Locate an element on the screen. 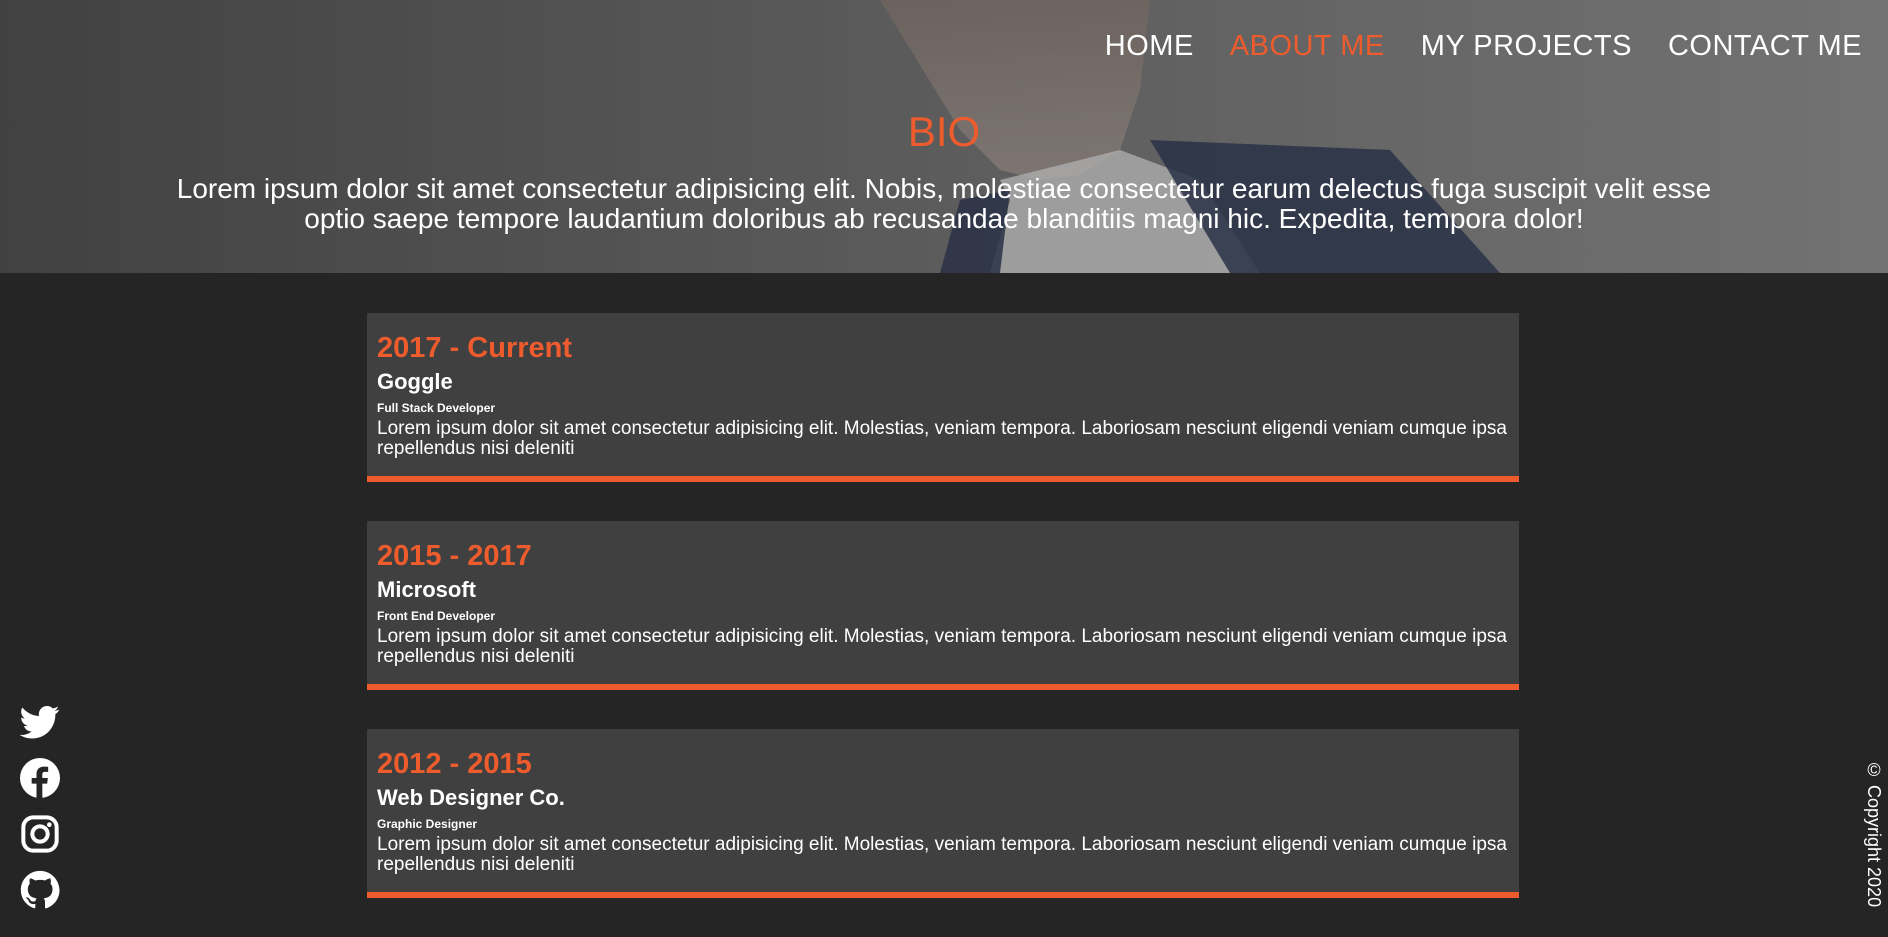  nav-my-projects: MY PROJECTS is located at coordinates (1526, 46).